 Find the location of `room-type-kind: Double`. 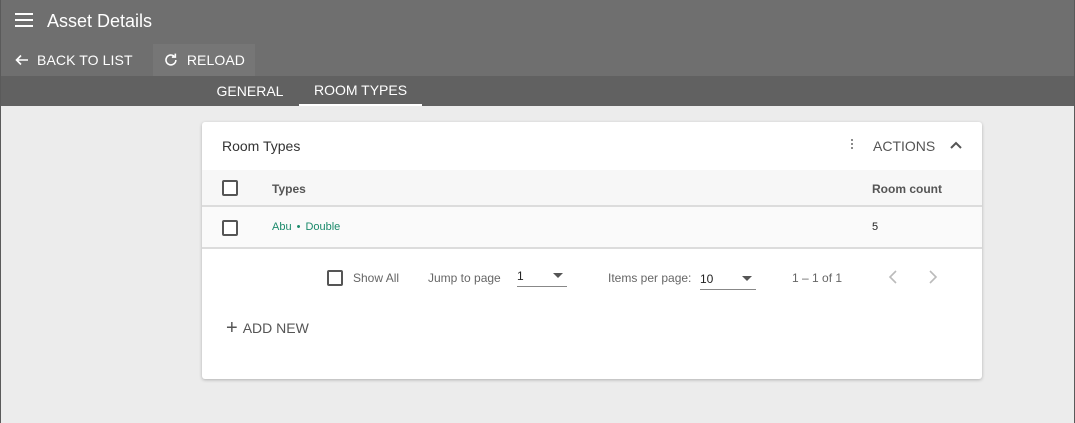

room-type-kind: Double is located at coordinates (323, 227).